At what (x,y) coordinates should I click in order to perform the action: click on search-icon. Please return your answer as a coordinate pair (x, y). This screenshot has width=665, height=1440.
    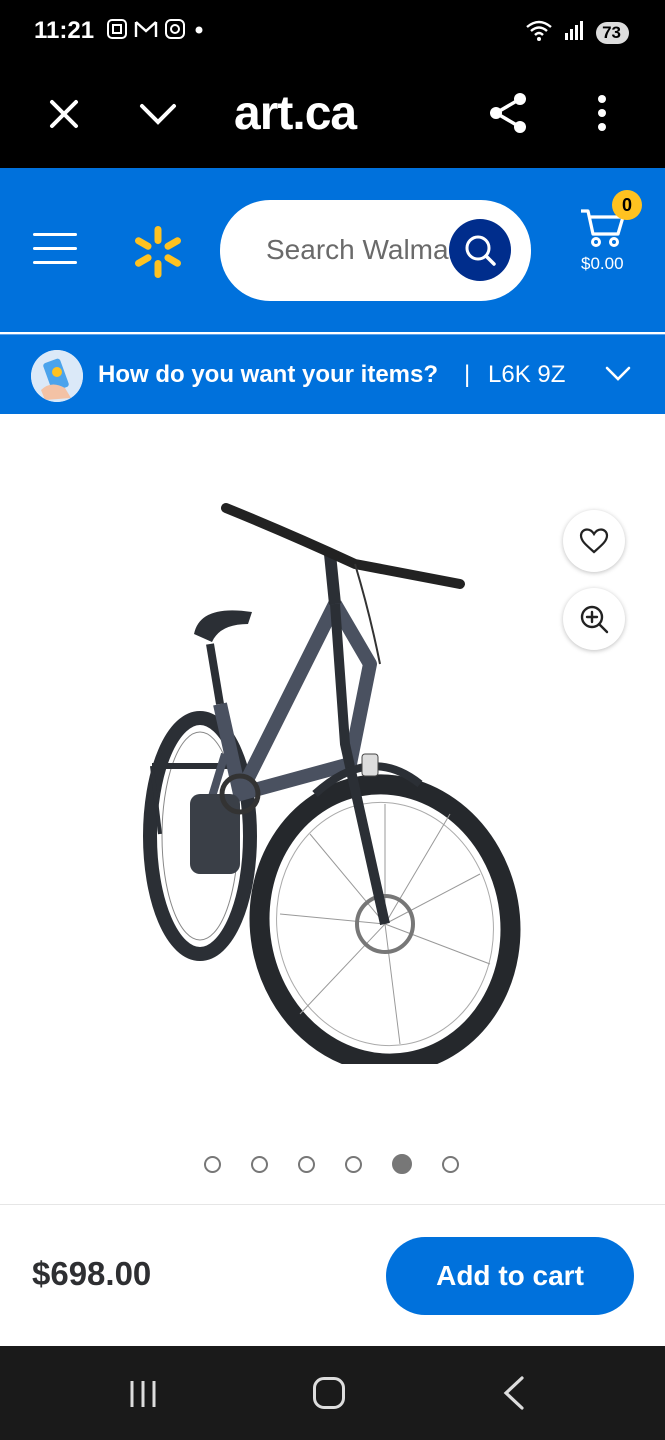
    Looking at the image, I should click on (480, 250).